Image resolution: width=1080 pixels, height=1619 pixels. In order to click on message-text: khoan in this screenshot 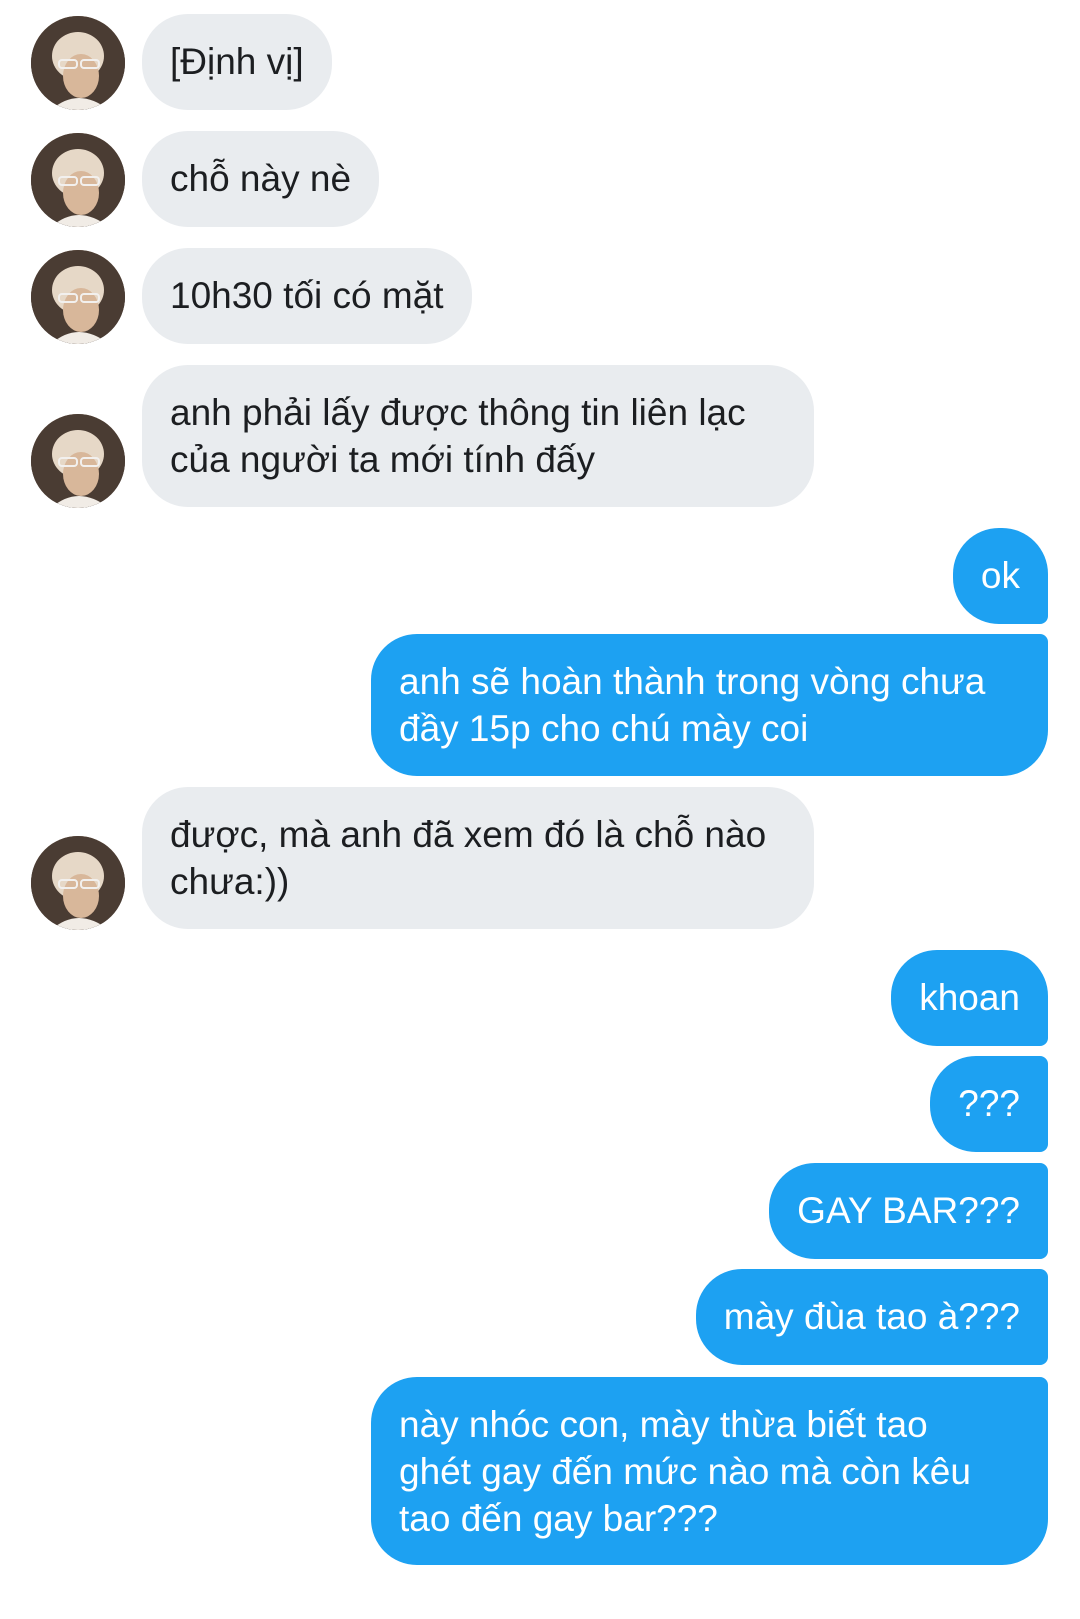, I will do `click(969, 997)`.